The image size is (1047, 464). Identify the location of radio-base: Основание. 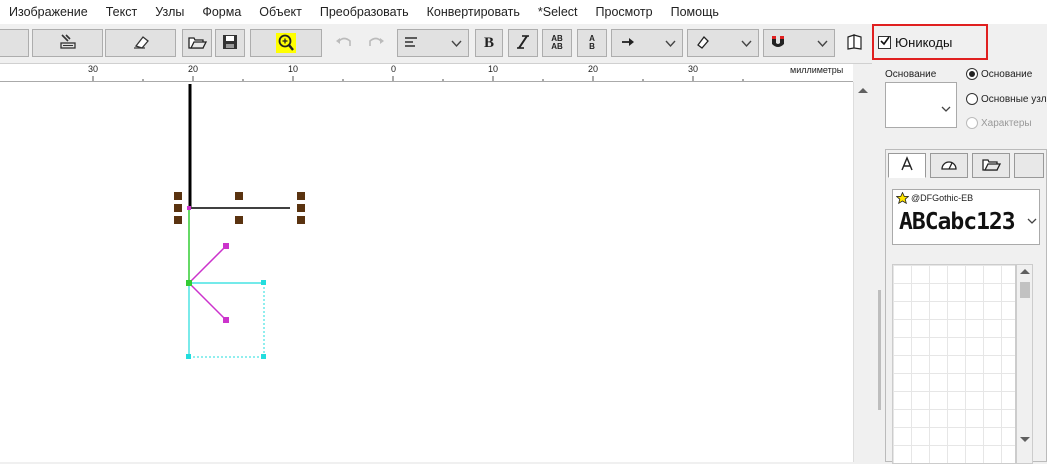
(999, 74).